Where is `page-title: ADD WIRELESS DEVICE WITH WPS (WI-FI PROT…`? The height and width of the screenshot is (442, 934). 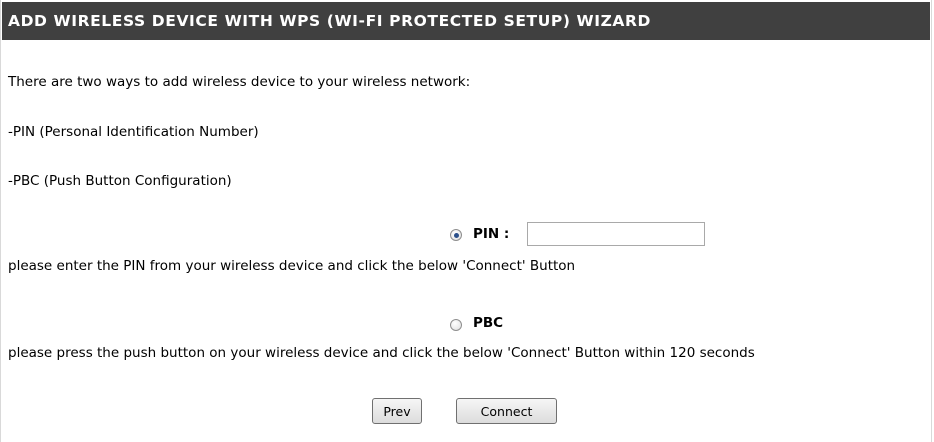 page-title: ADD WIRELESS DEVICE WITH WPS (WI-FI PROT… is located at coordinates (466, 21).